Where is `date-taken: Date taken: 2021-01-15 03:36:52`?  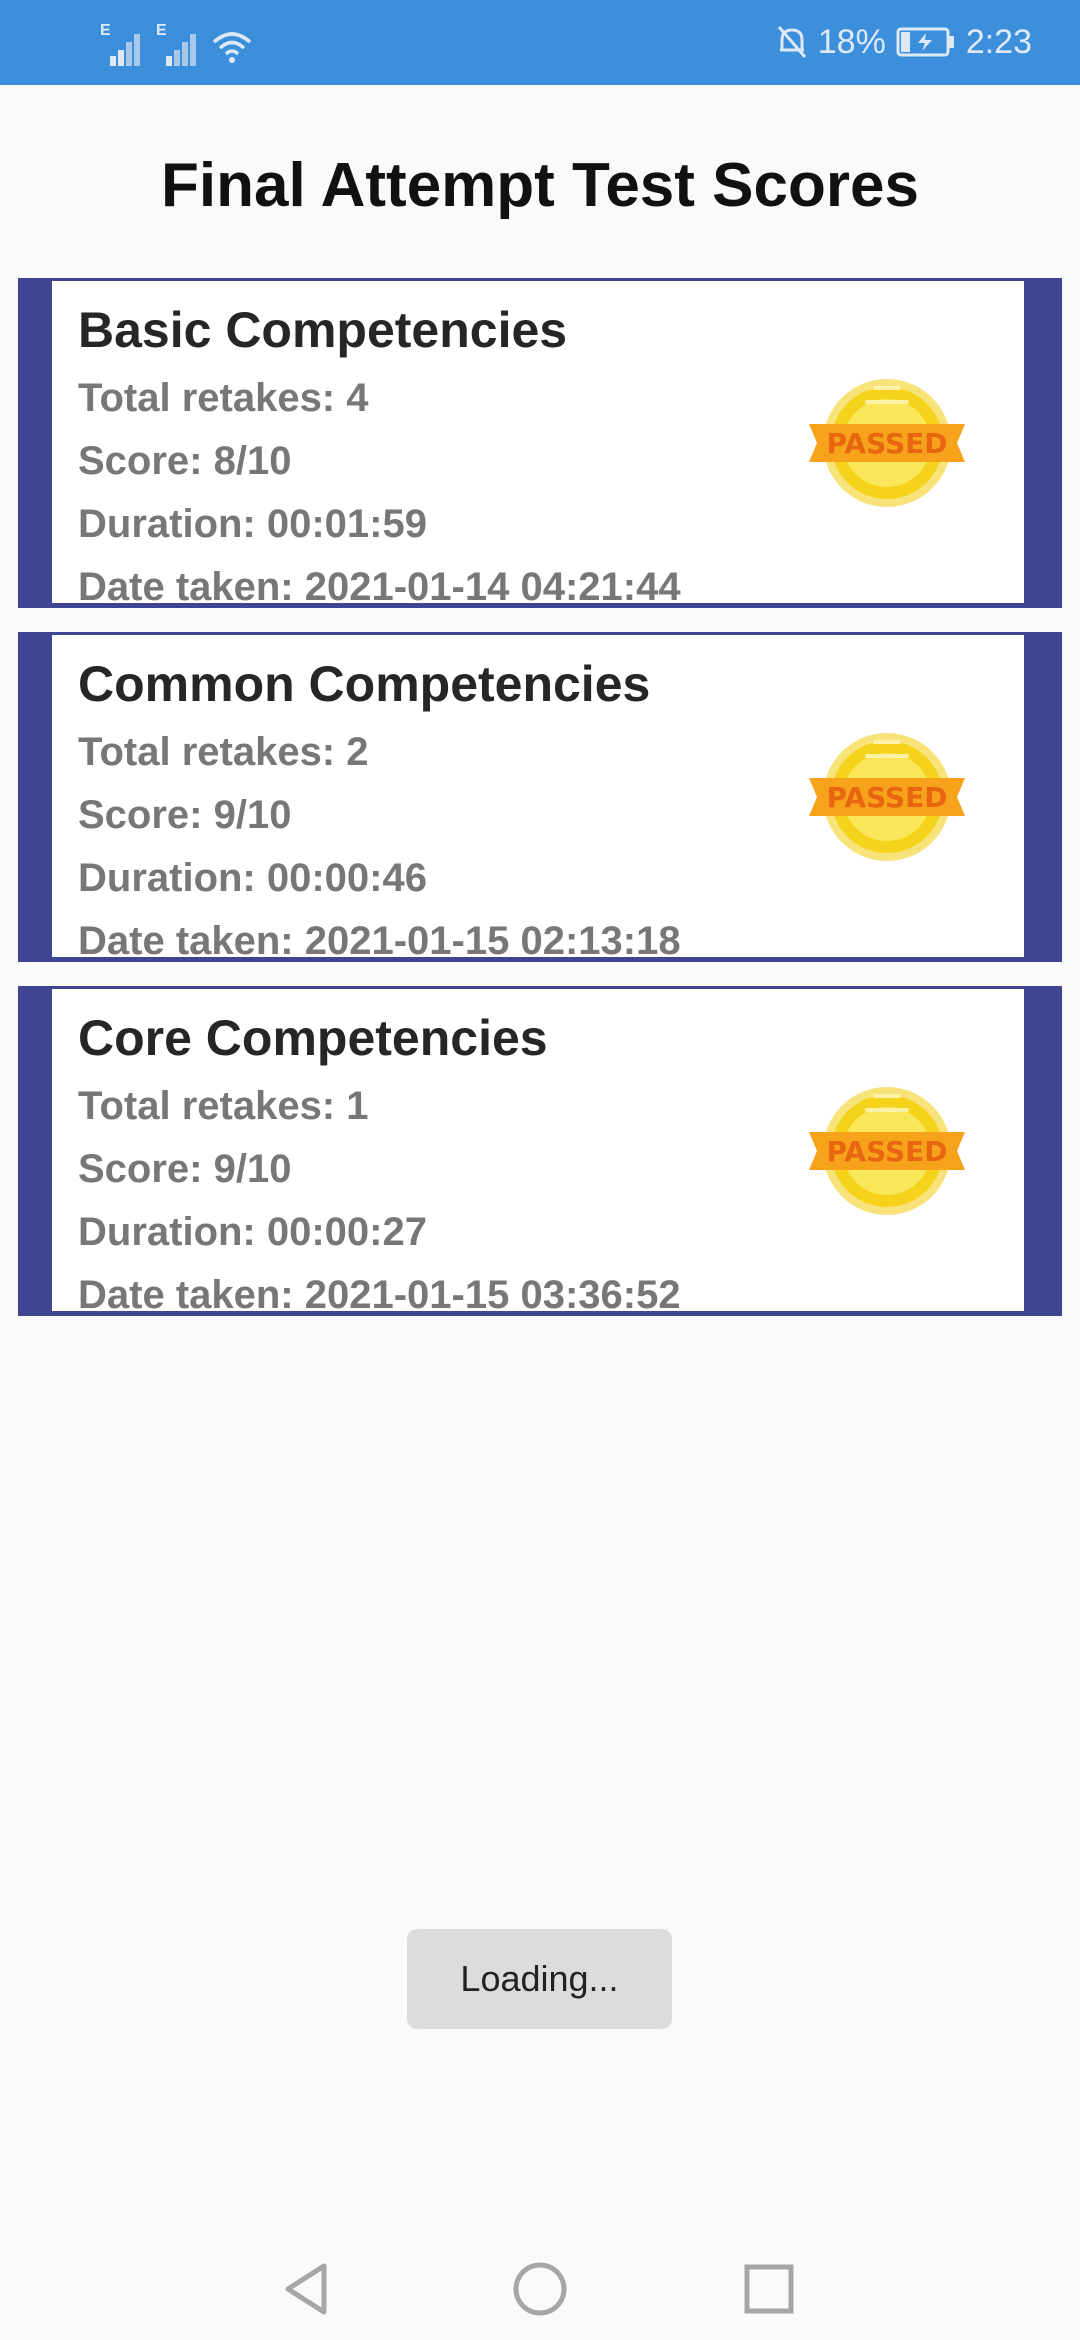 date-taken: Date taken: 2021-01-15 03:36:52 is located at coordinates (379, 1292).